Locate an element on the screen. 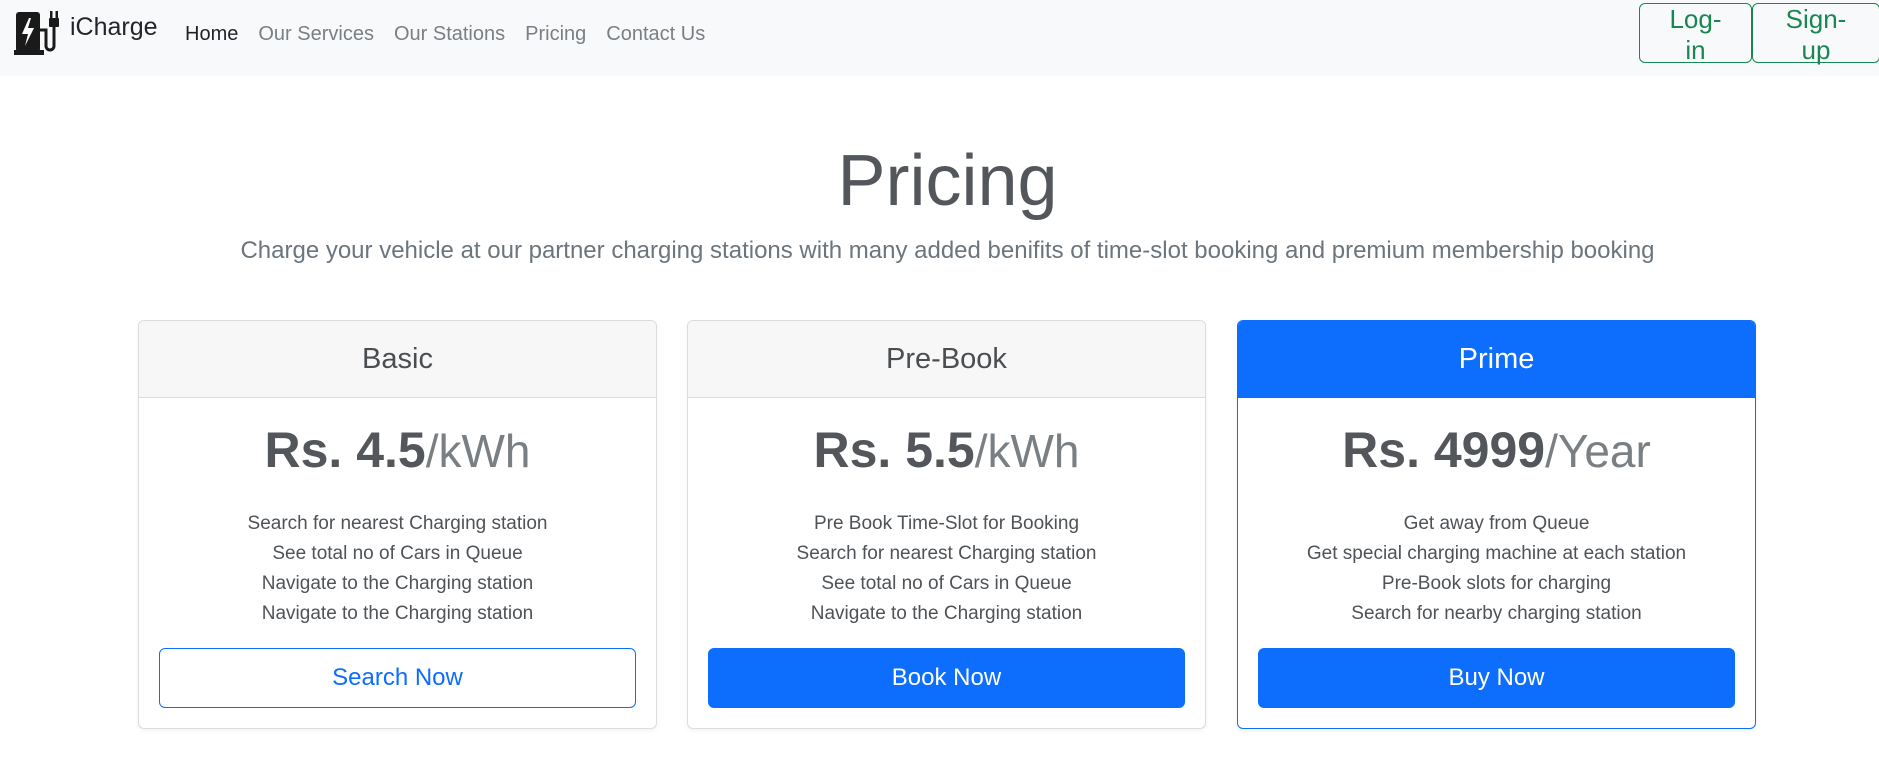 The image size is (1879, 784). brand-name: iCharge is located at coordinates (114, 26).